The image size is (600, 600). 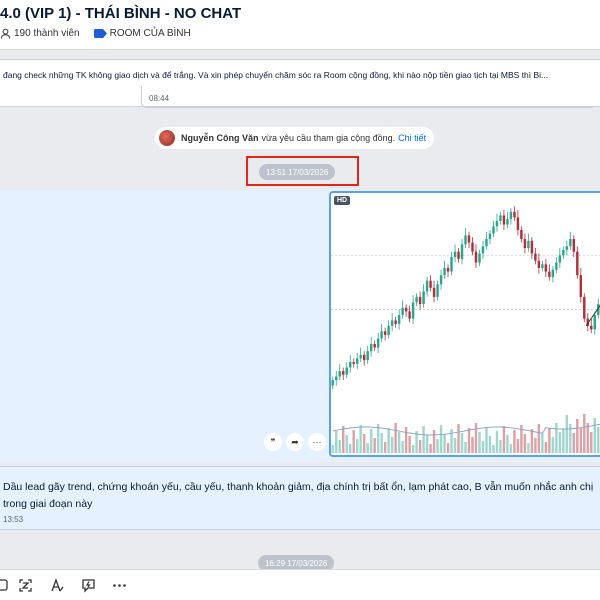 I want to click on text-format-icon, so click(x=57, y=585).